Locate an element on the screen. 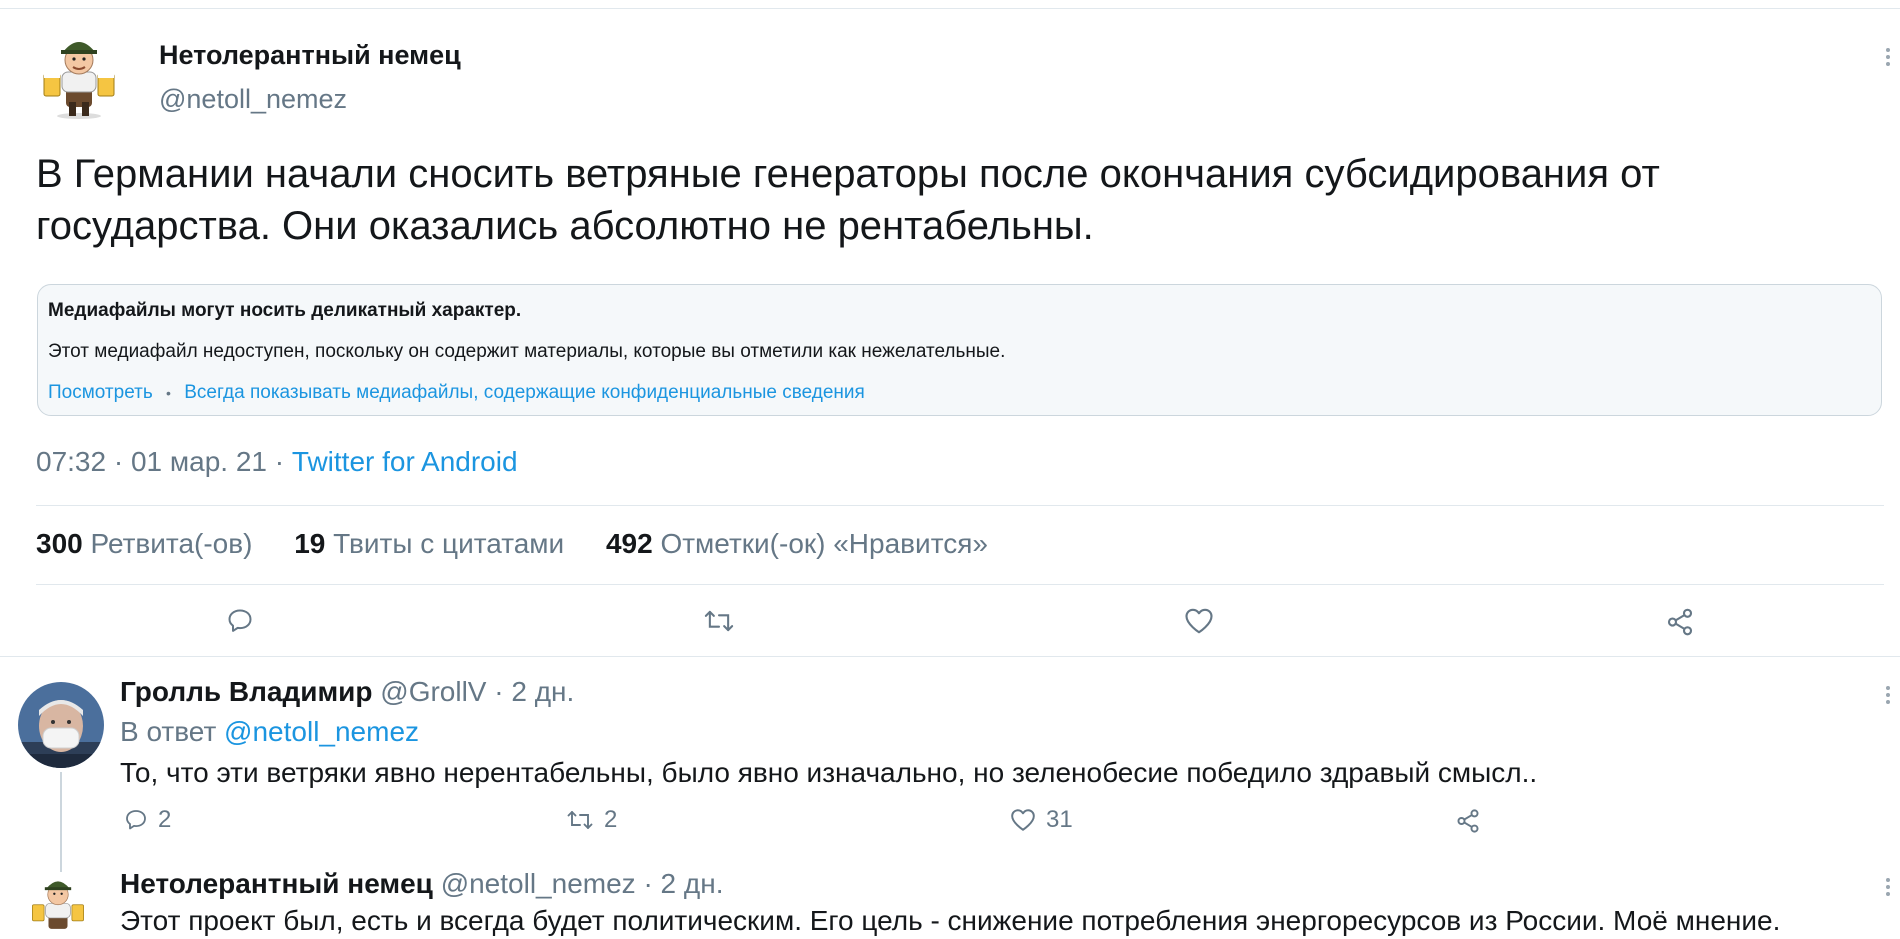 Image resolution: width=1900 pixels, height=939 pixels. reply-header: Гролль Владимир @GrollV · 2 дн. is located at coordinates (347, 692).